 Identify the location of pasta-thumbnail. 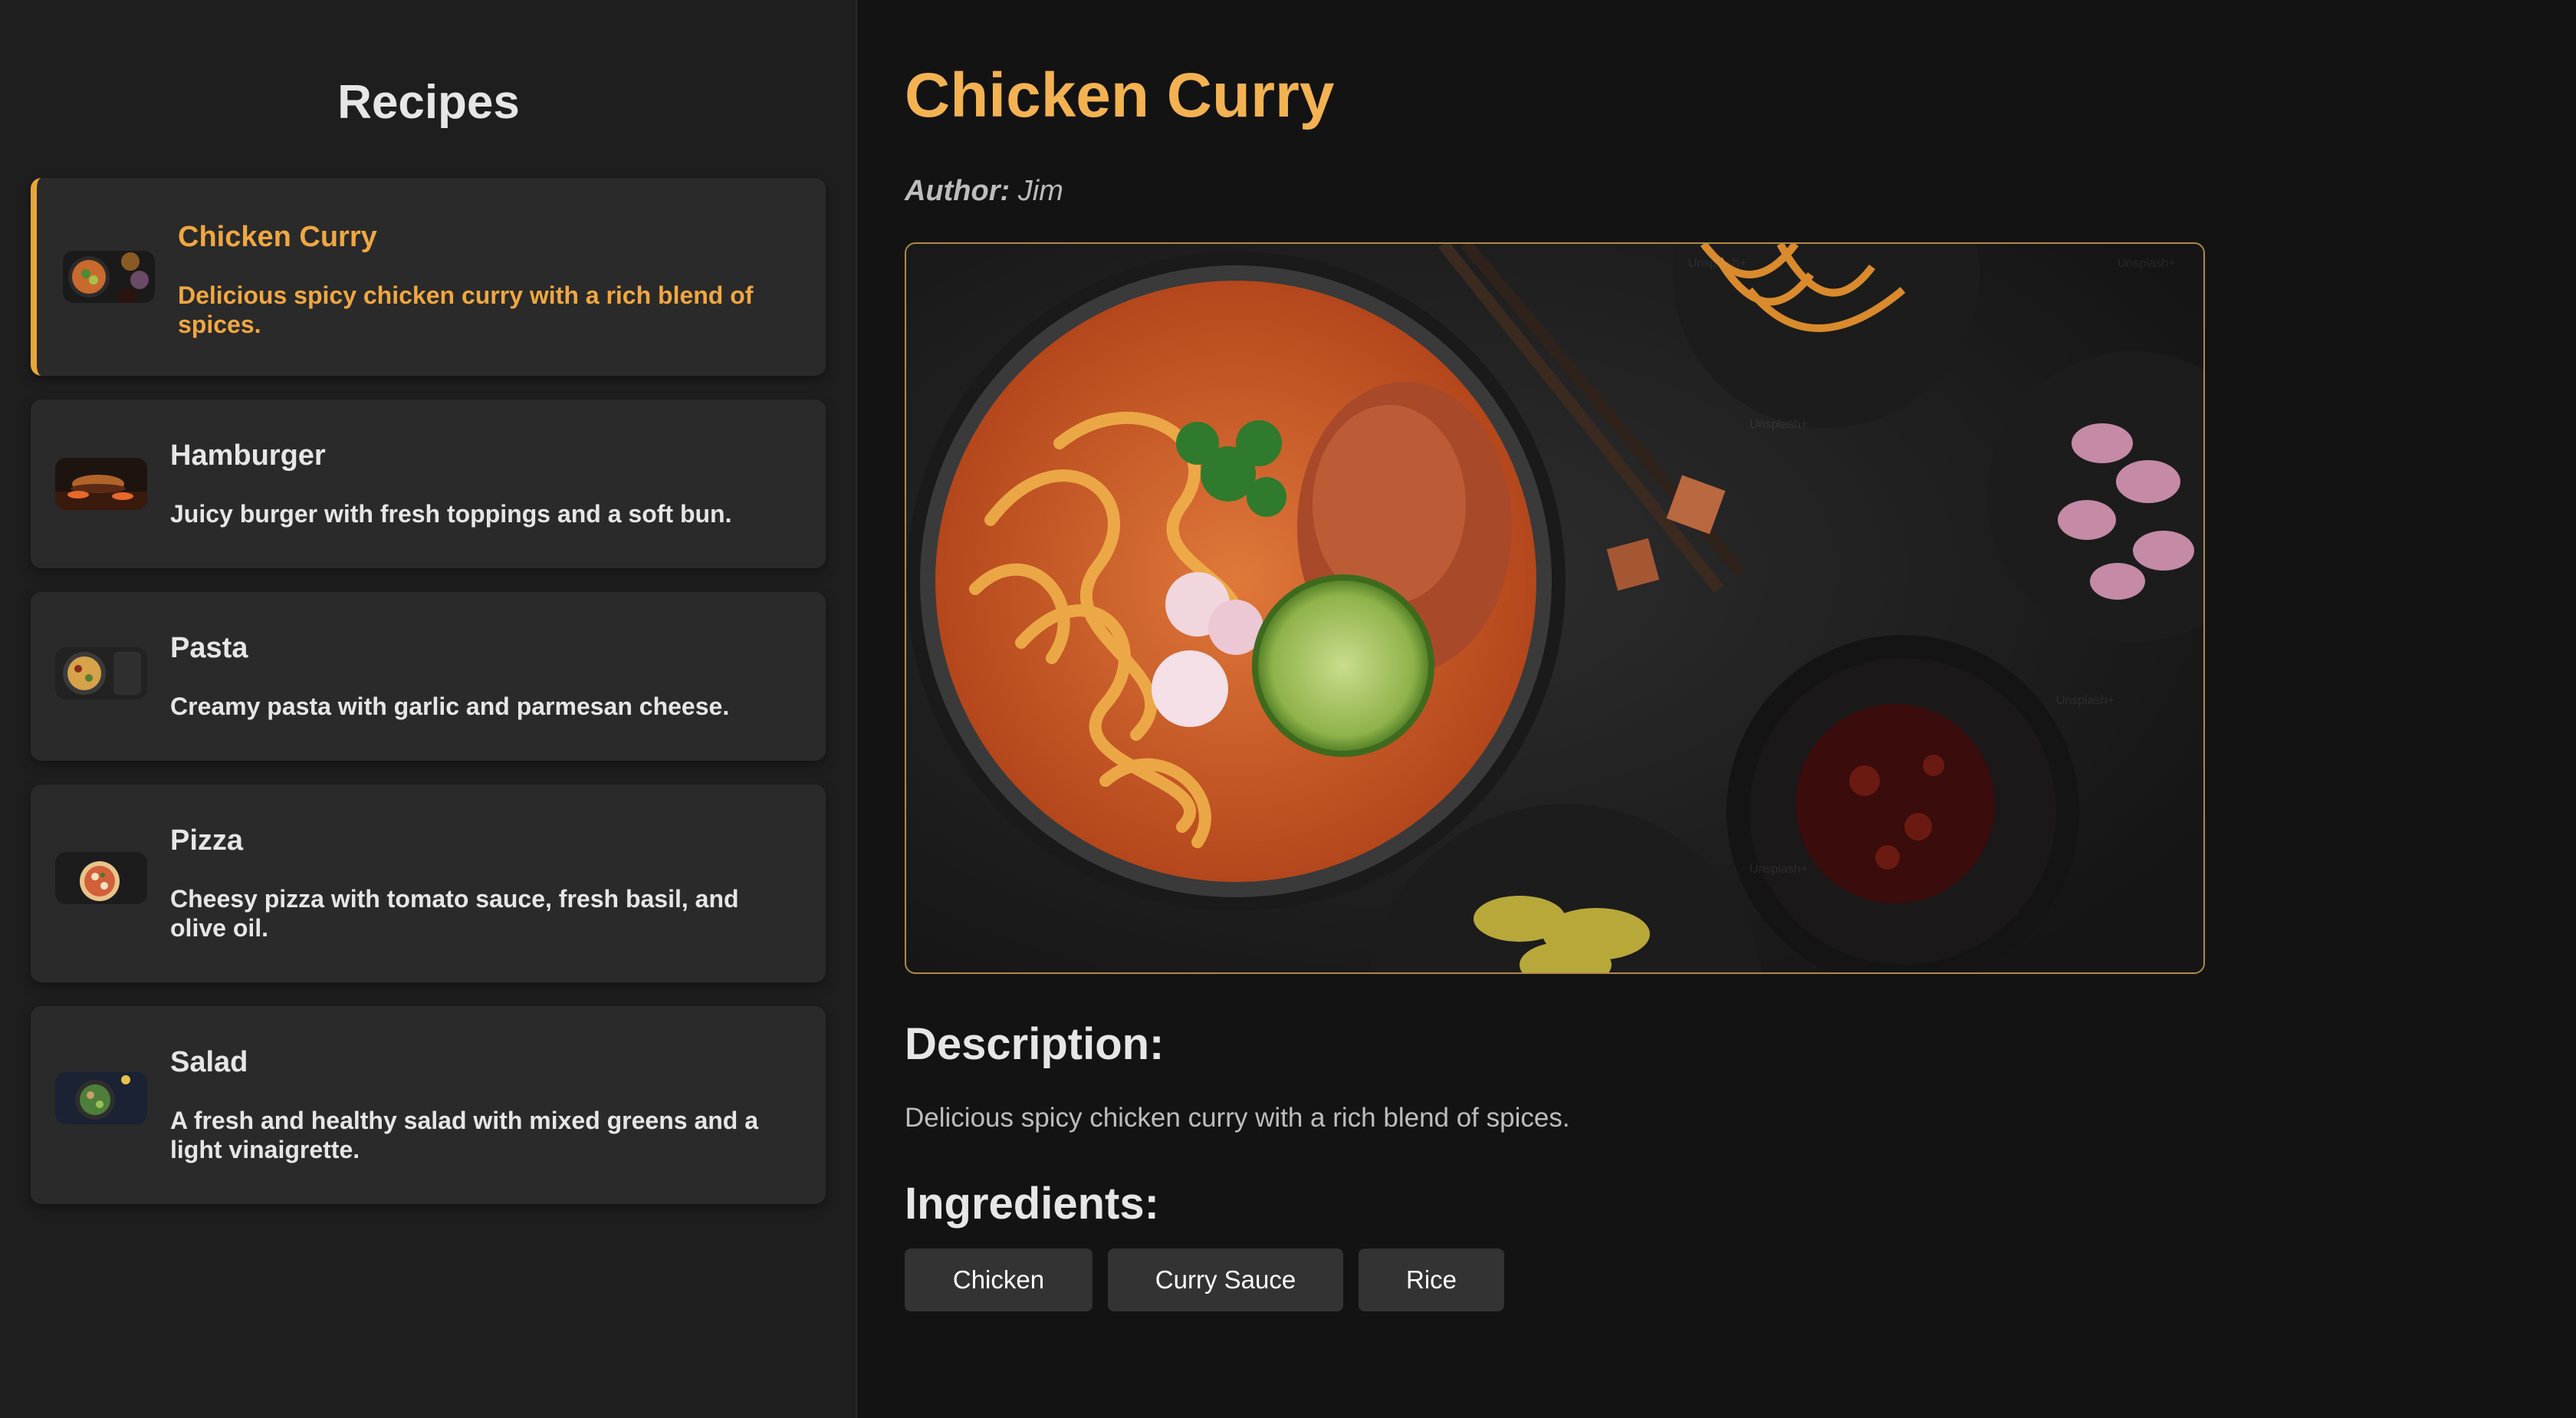
(101, 673).